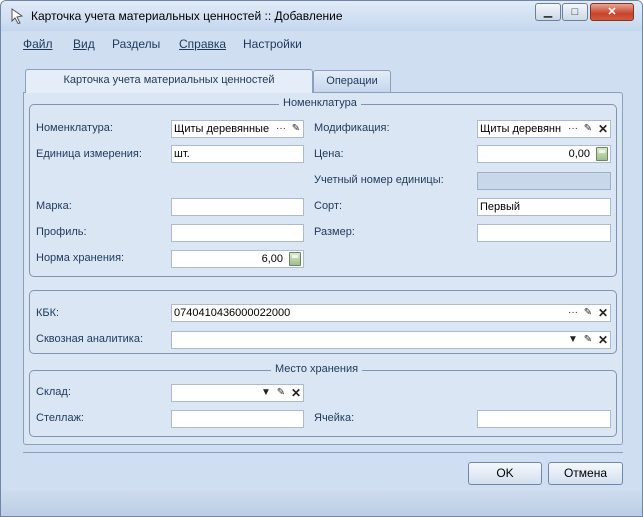 This screenshot has width=643, height=517. What do you see at coordinates (544, 207) in the screenshot?
I see `grade-field: Первый` at bounding box center [544, 207].